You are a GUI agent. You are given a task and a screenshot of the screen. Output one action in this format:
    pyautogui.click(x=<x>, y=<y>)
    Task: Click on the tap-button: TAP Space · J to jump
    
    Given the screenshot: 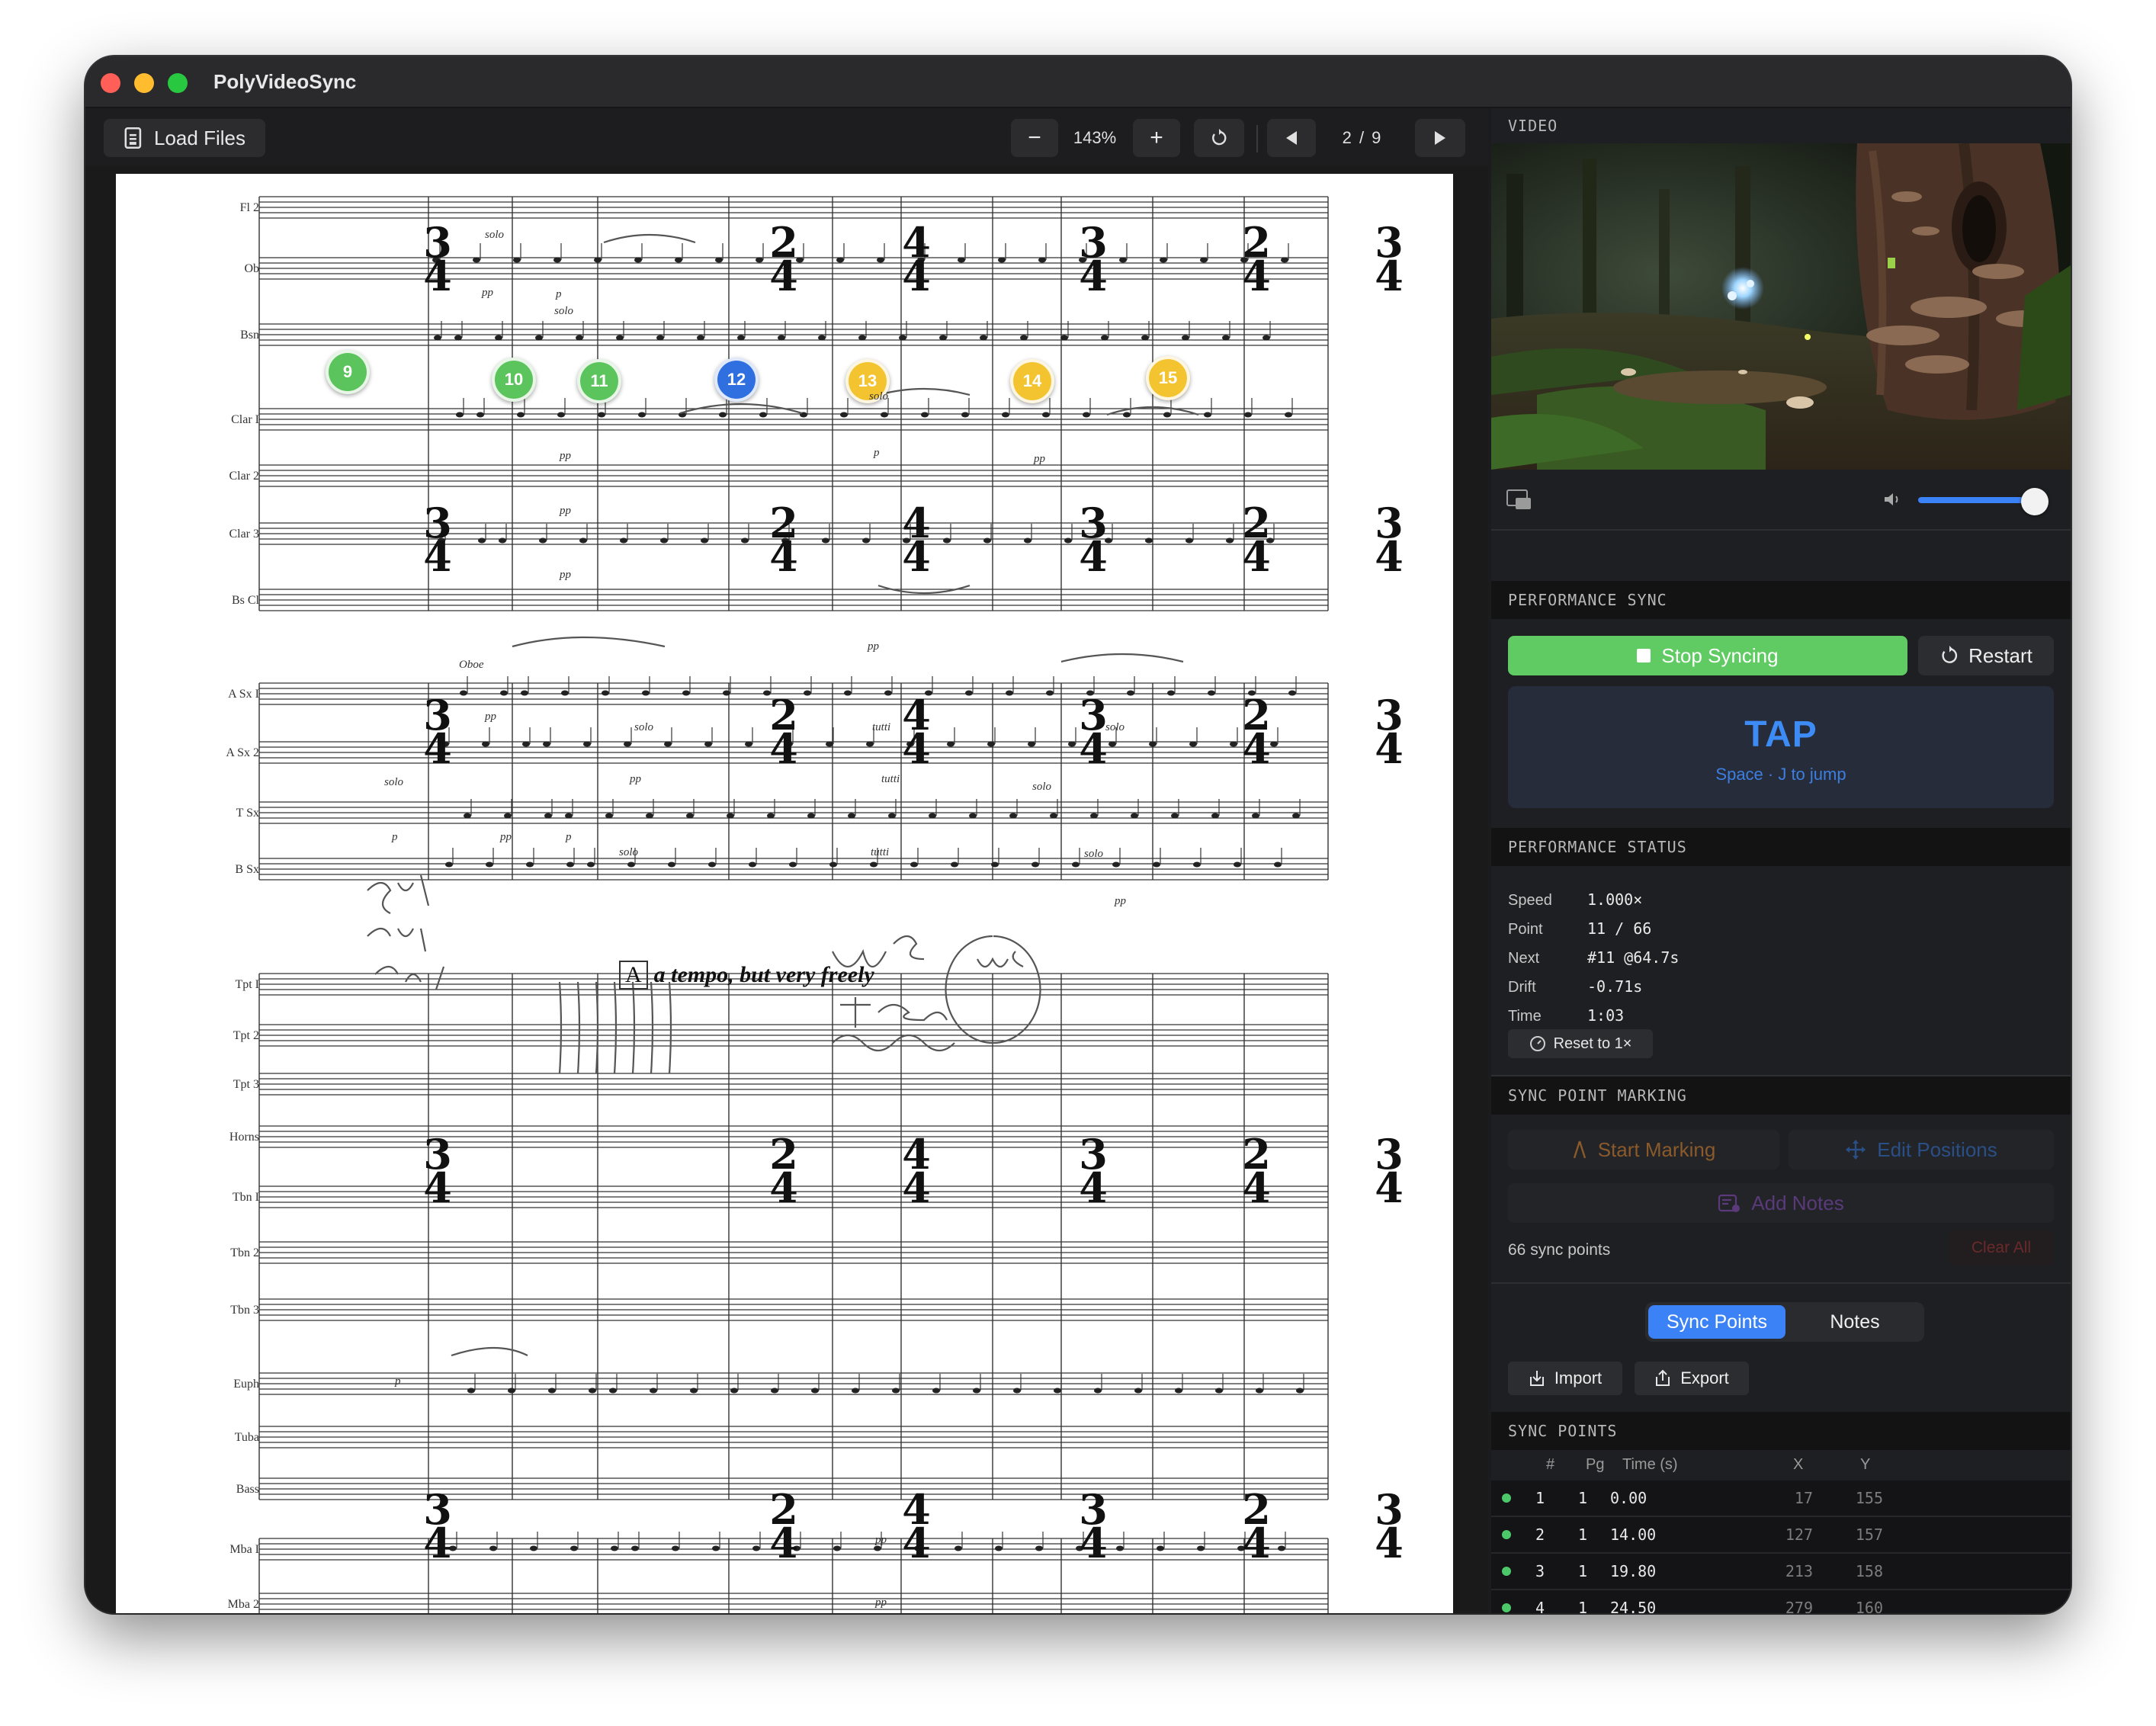 What is the action you would take?
    pyautogui.click(x=1781, y=747)
    